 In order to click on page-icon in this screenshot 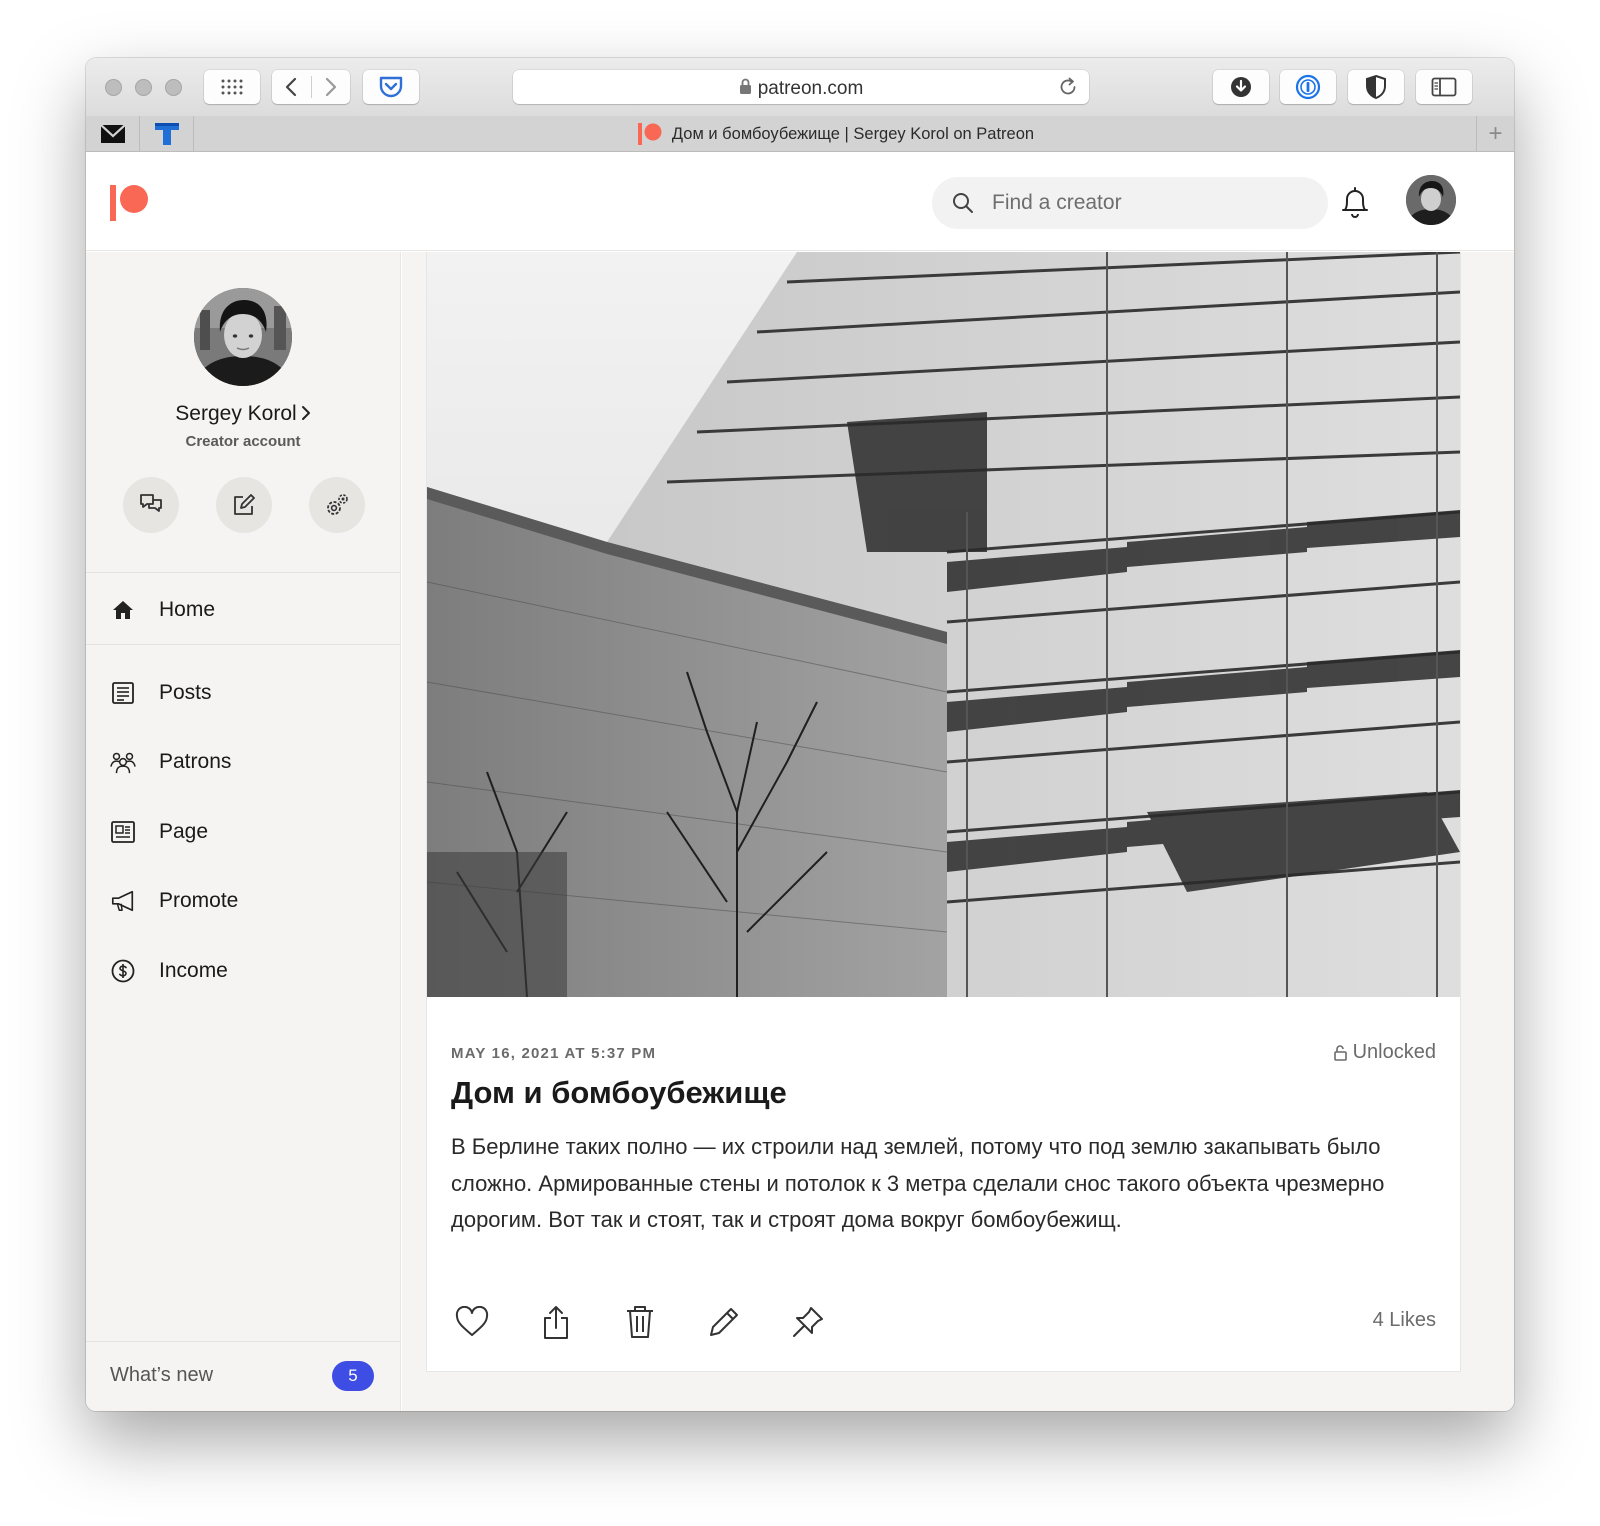, I will do `click(123, 832)`.